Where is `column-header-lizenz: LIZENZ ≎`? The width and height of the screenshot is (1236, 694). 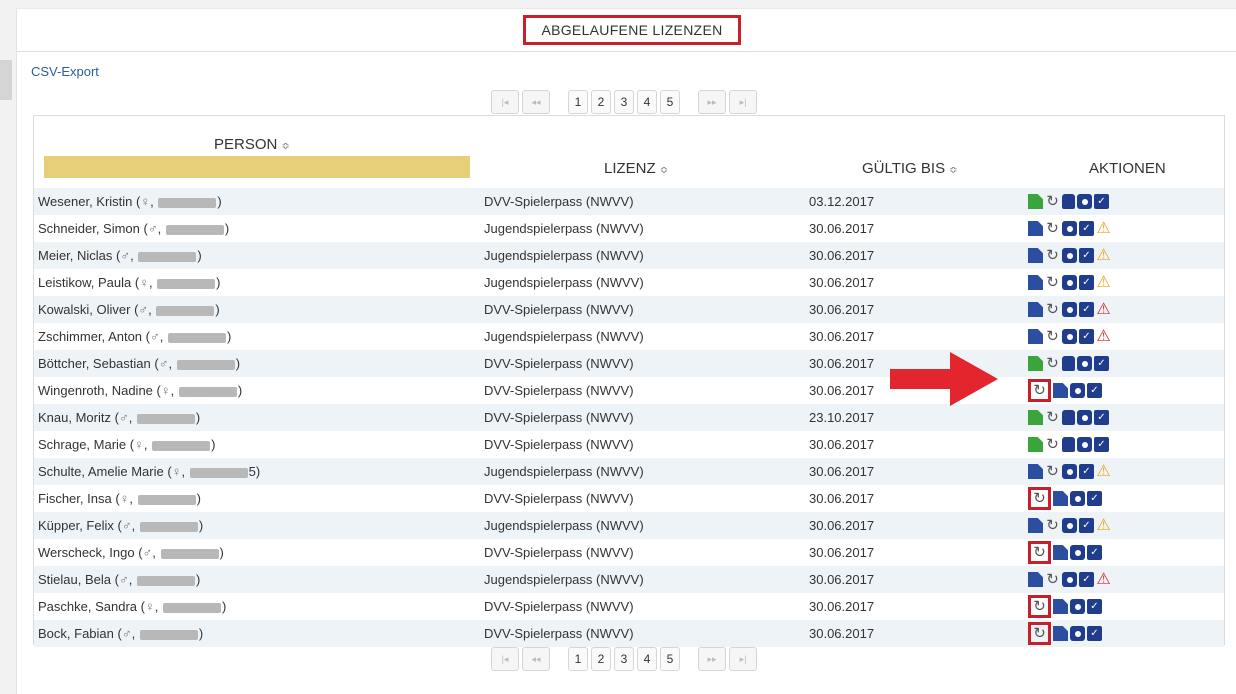
column-header-lizenz: LIZENZ ≎ is located at coordinates (636, 168).